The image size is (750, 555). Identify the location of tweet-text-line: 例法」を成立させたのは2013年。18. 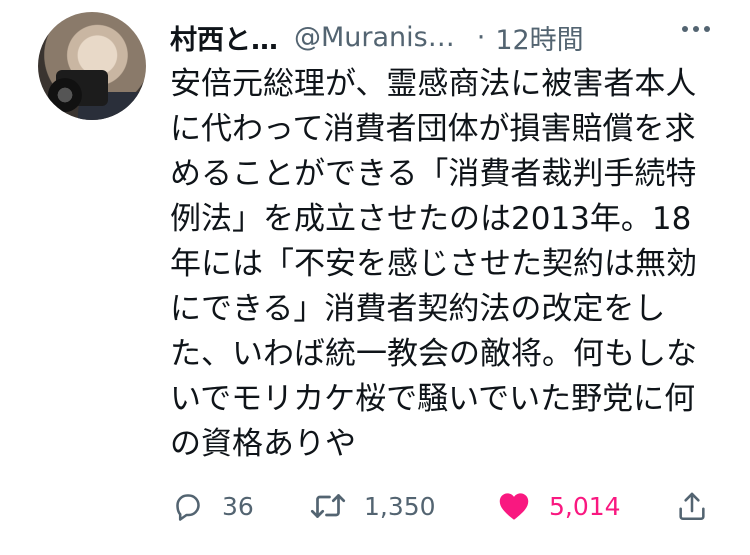
(431, 219).